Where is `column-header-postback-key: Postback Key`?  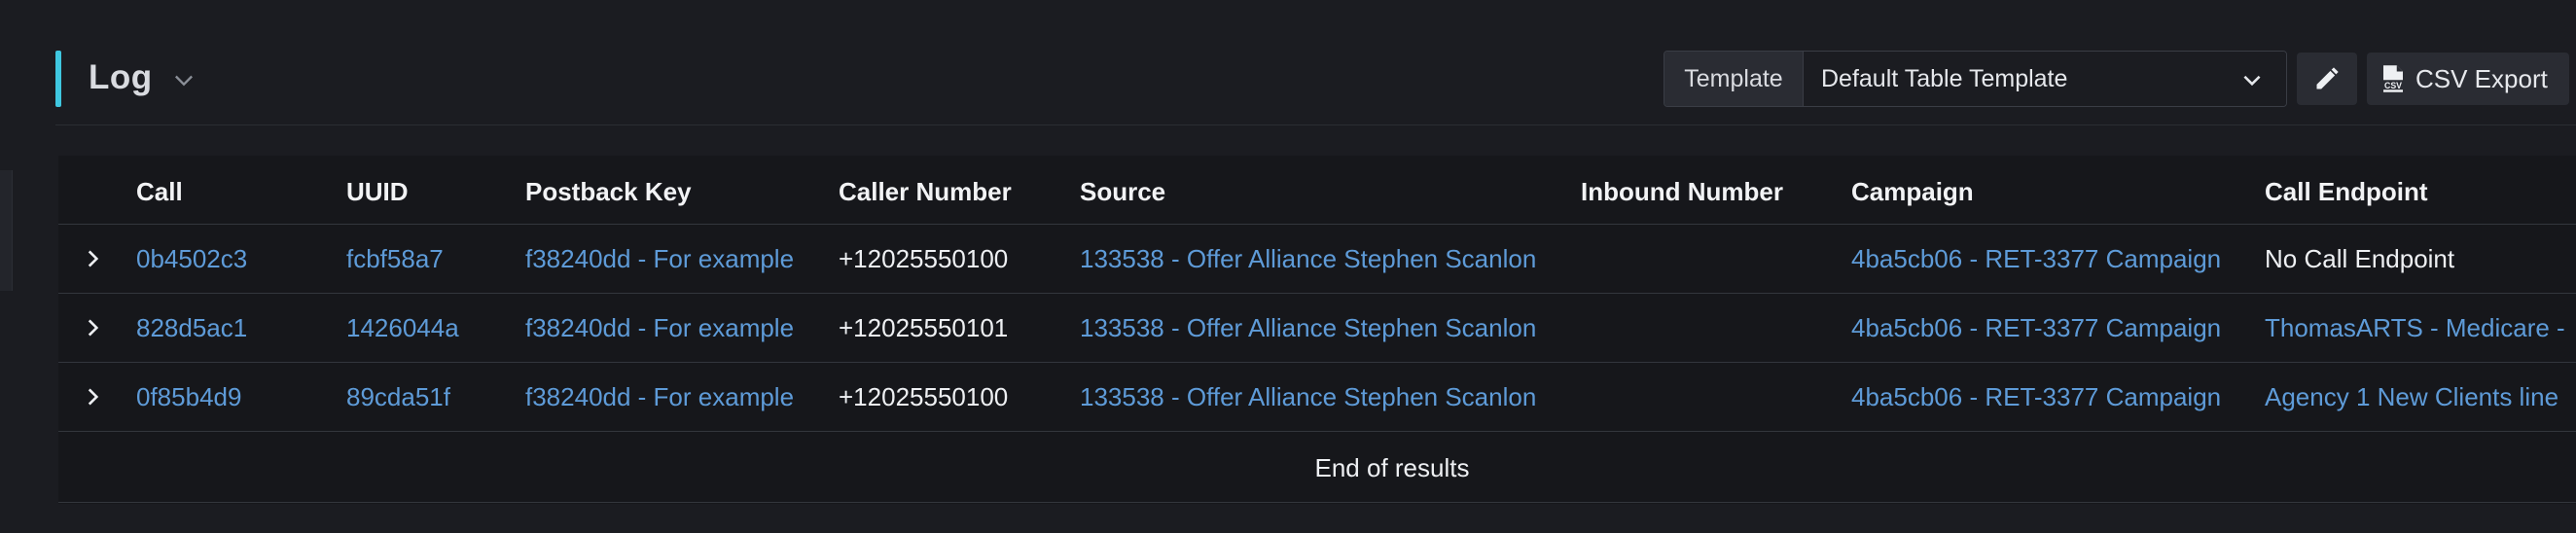 column-header-postback-key: Postback Key is located at coordinates (608, 192).